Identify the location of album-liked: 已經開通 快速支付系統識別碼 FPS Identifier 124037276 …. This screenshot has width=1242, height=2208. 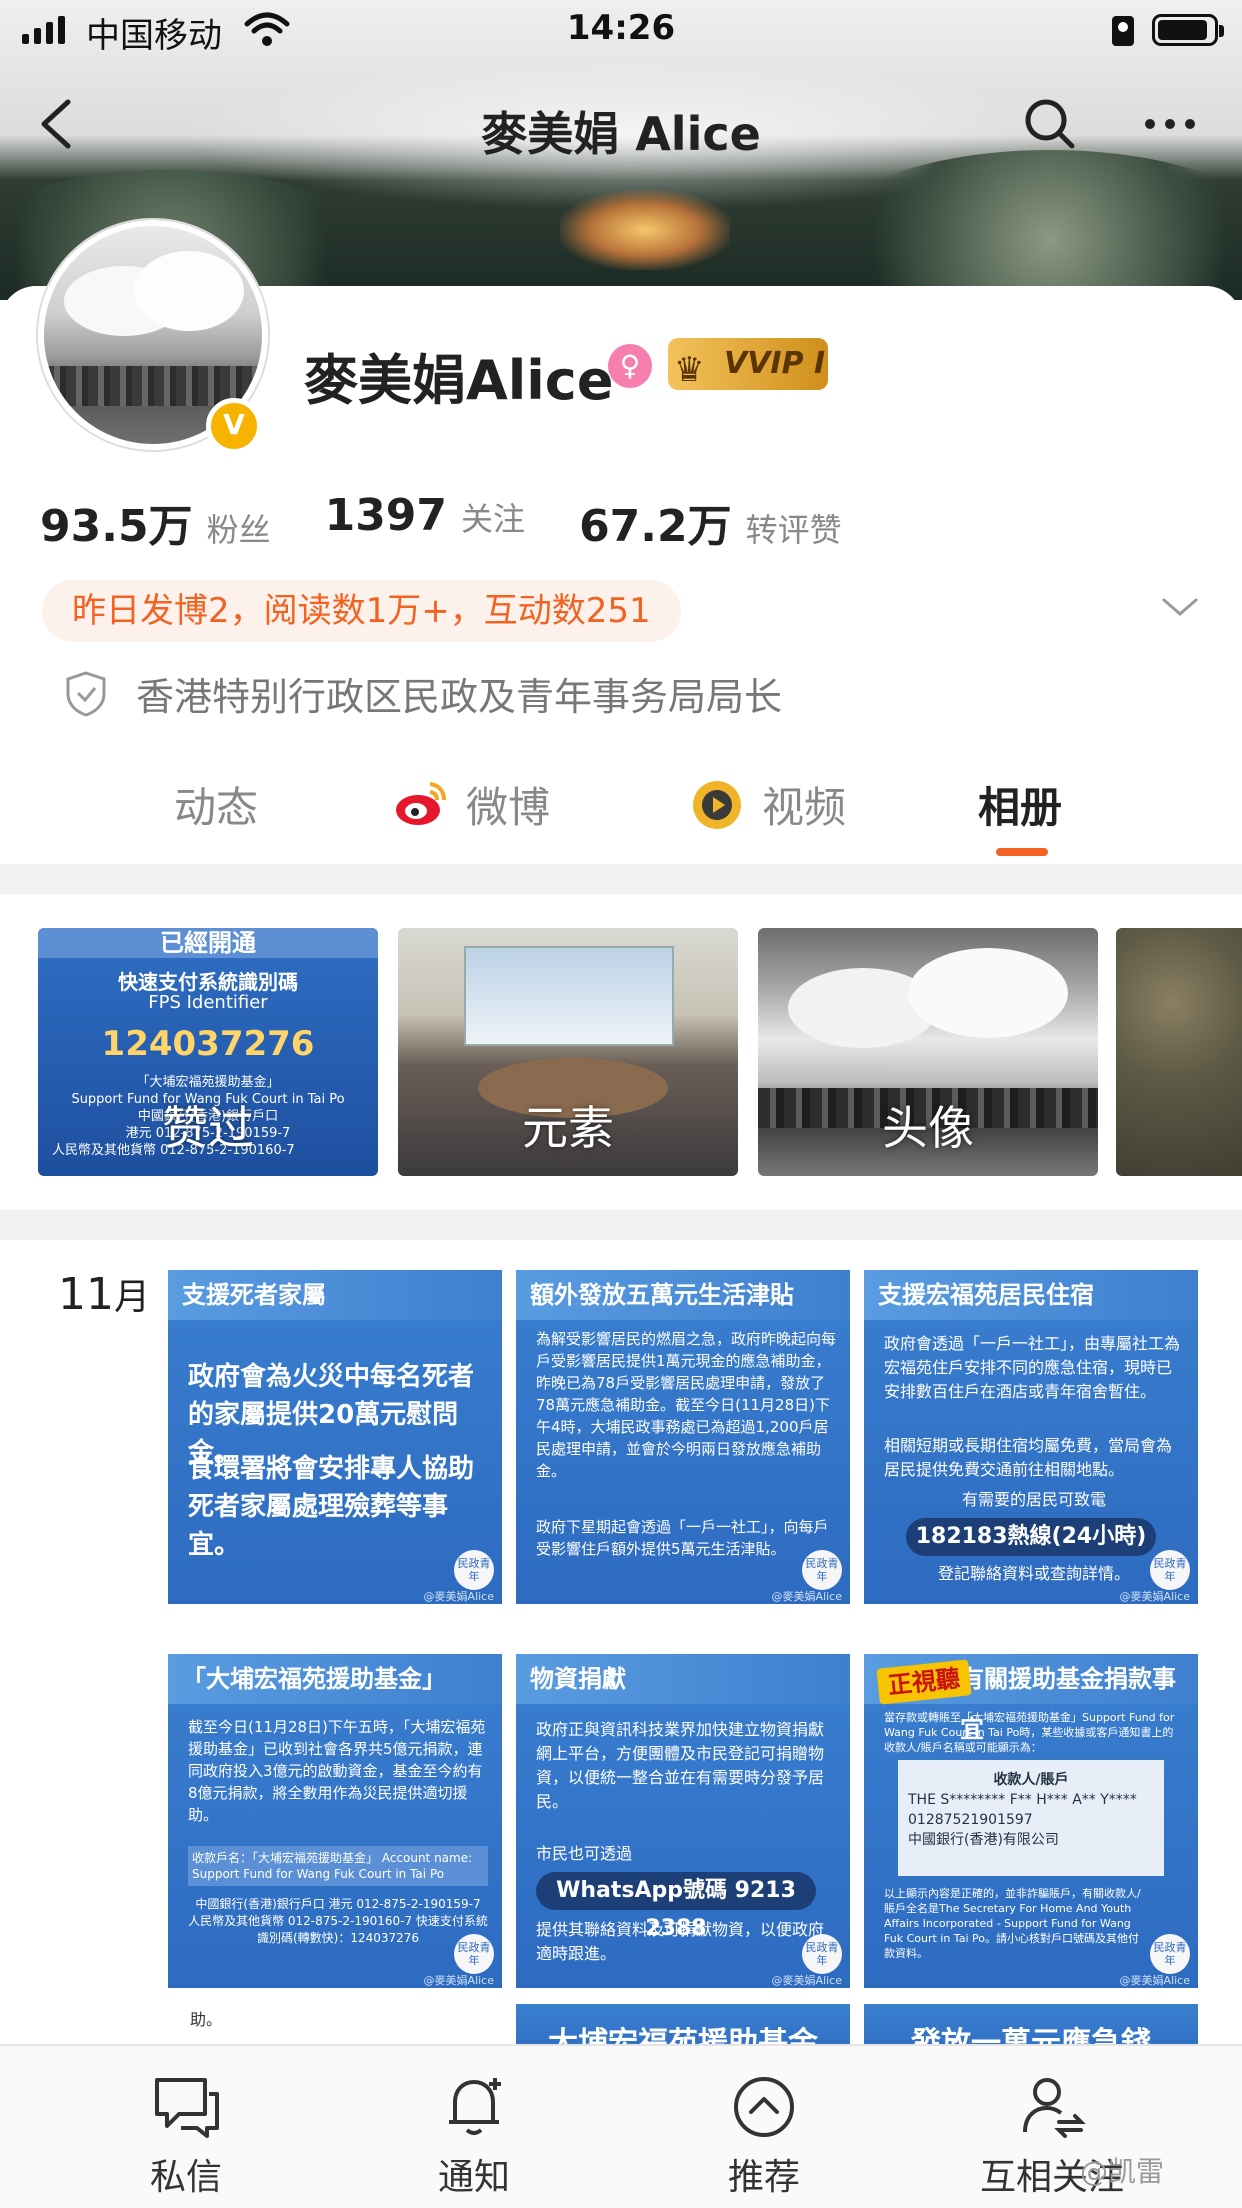
(208, 1052).